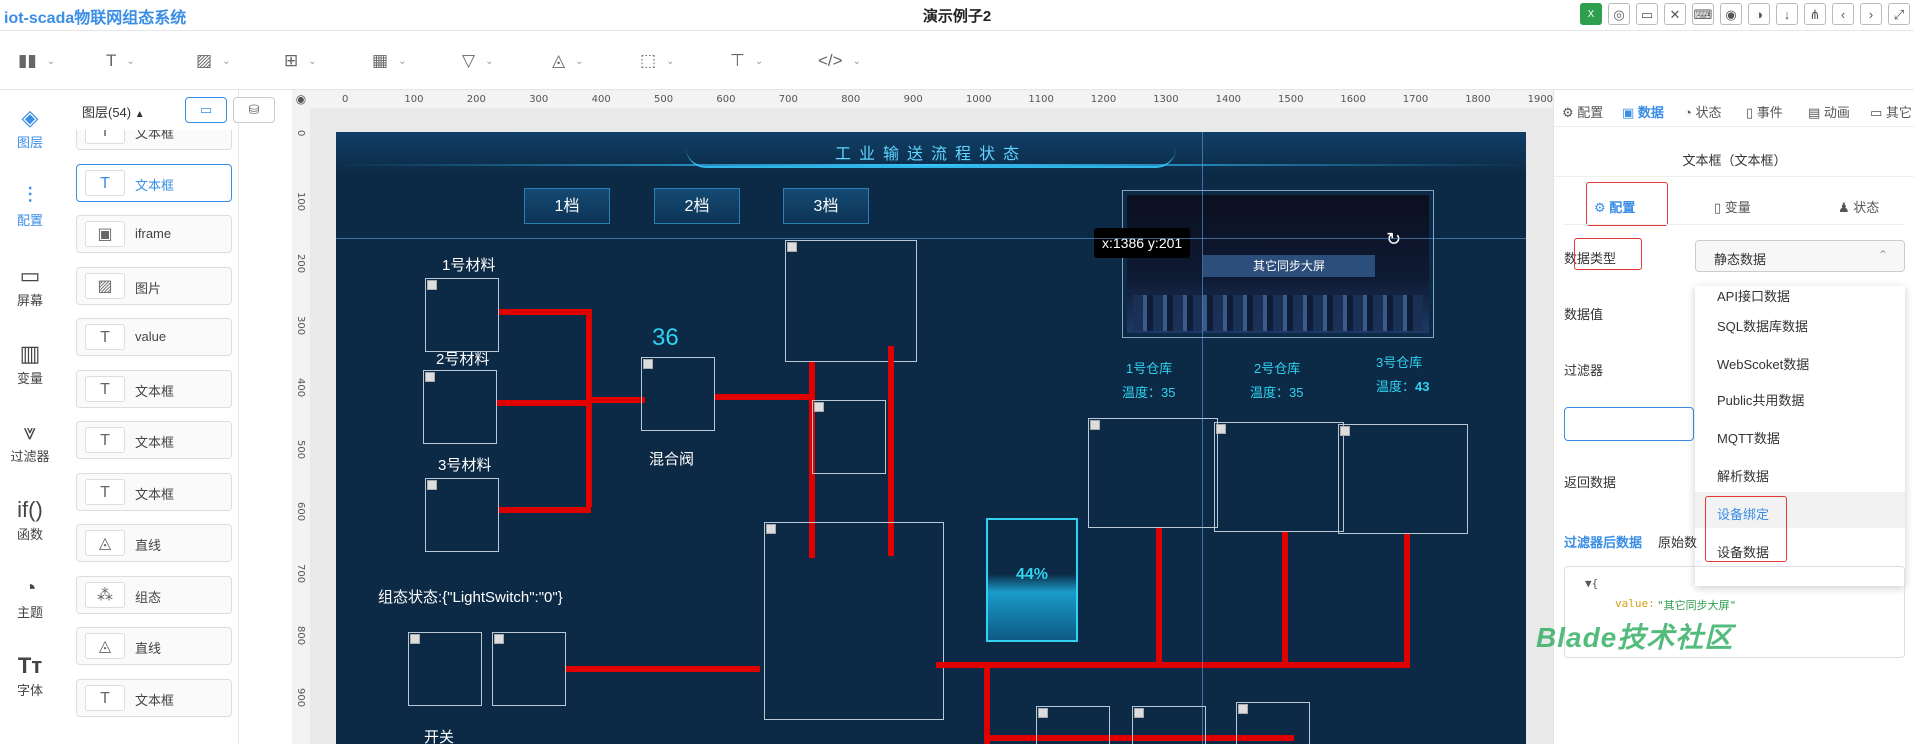  I want to click on ruler-tick-label: 100, so click(300, 202).